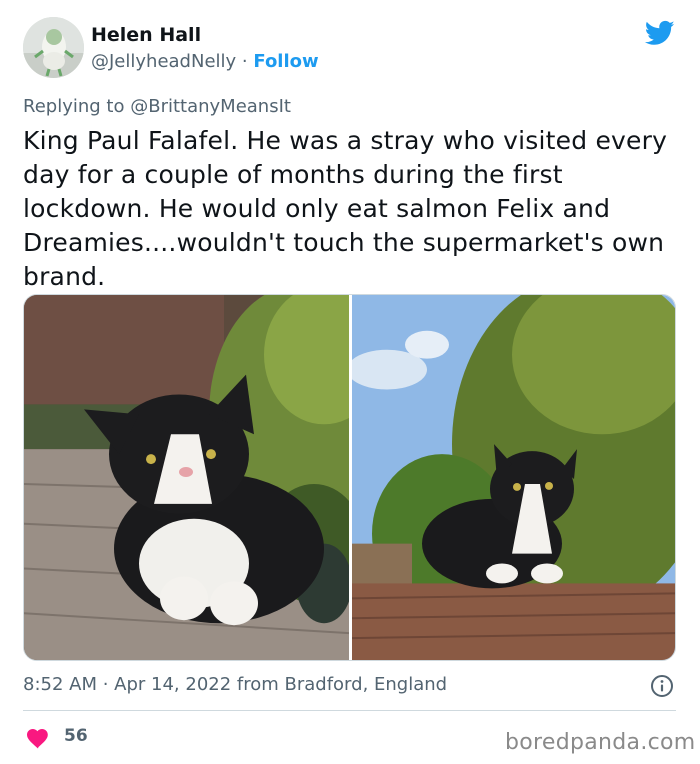 This screenshot has width=700, height=764. I want to click on avatar, so click(53, 47).